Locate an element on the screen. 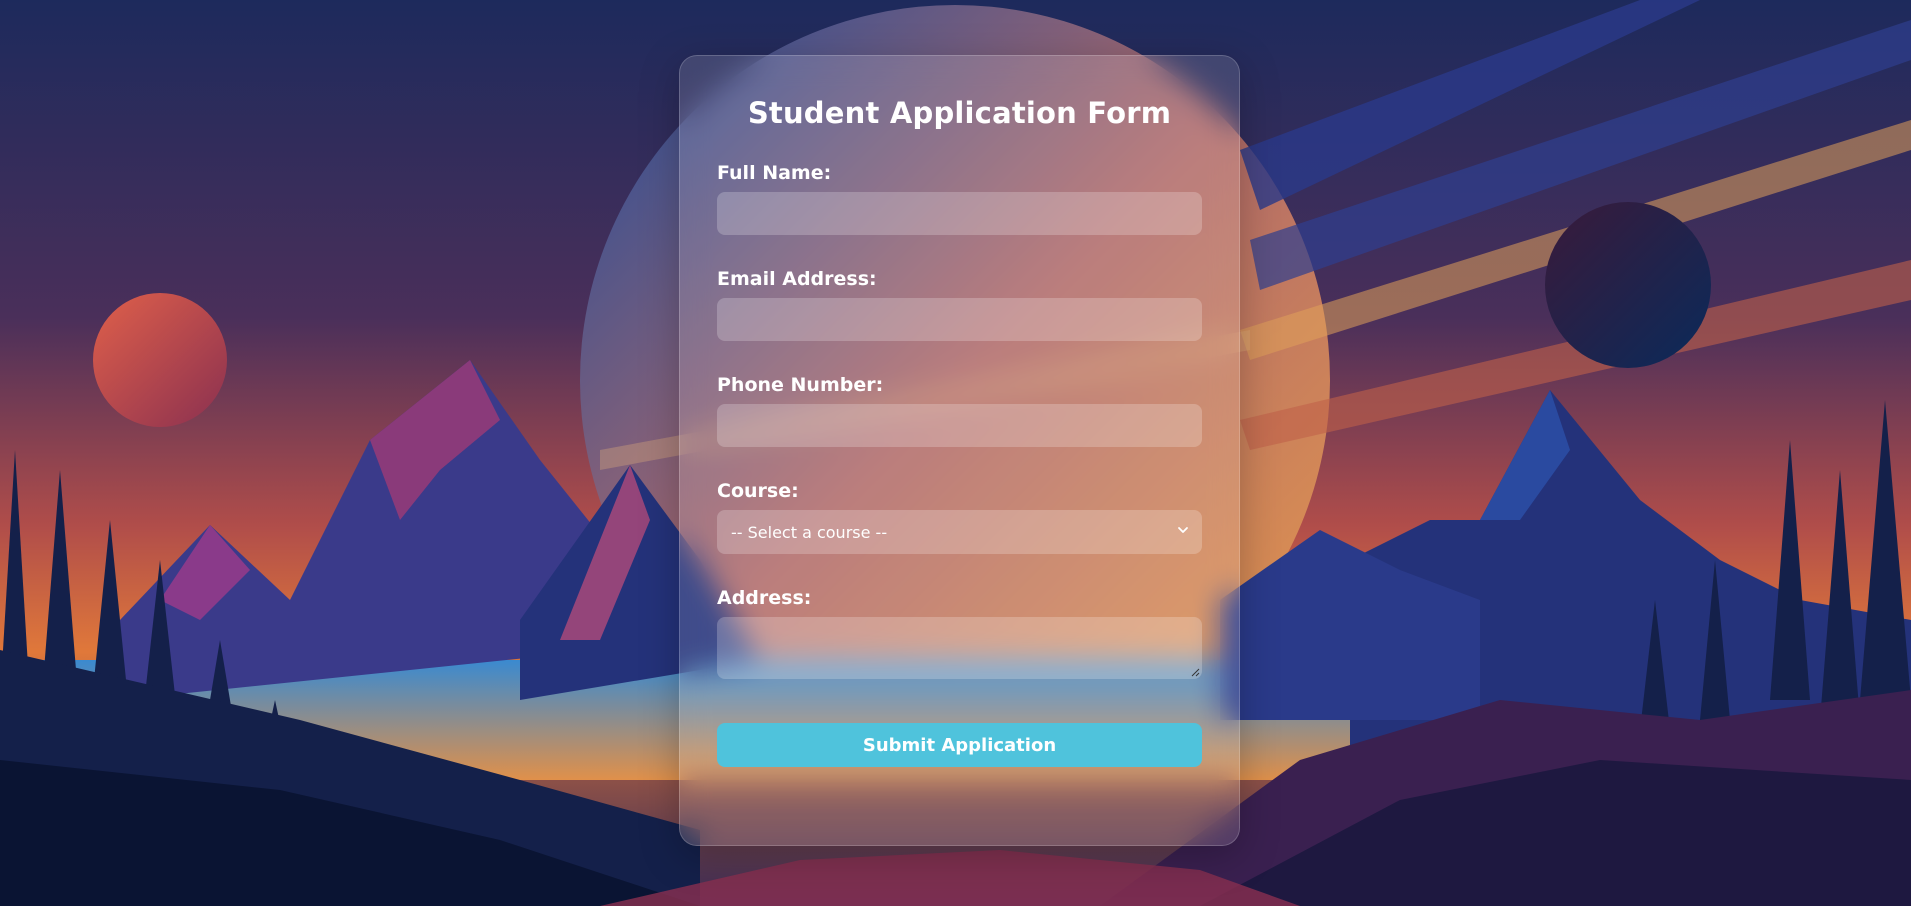 The image size is (1911, 906). address-textarea-wrapper is located at coordinates (959, 648).